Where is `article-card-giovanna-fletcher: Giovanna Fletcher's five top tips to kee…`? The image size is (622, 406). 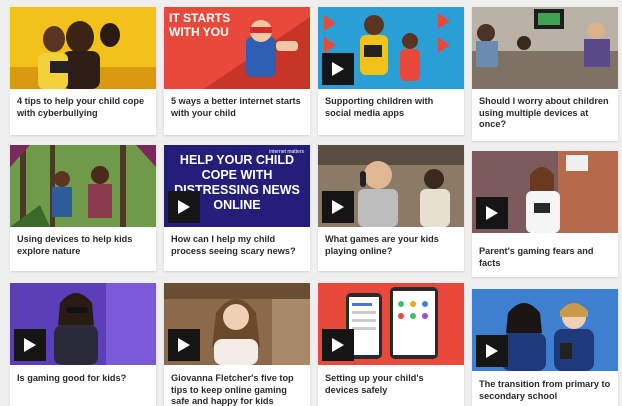 article-card-giovanna-fletcher: Giovanna Fletcher's five top tips to kee… is located at coordinates (237, 344).